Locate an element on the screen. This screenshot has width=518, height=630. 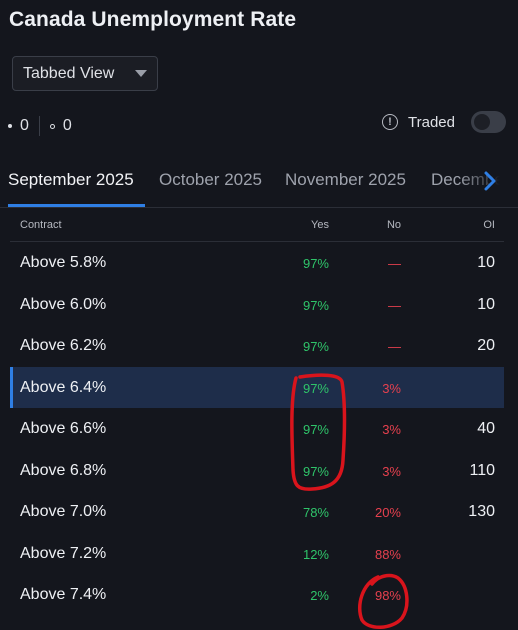
row-contract: Above 6.0% is located at coordinates (63, 304).